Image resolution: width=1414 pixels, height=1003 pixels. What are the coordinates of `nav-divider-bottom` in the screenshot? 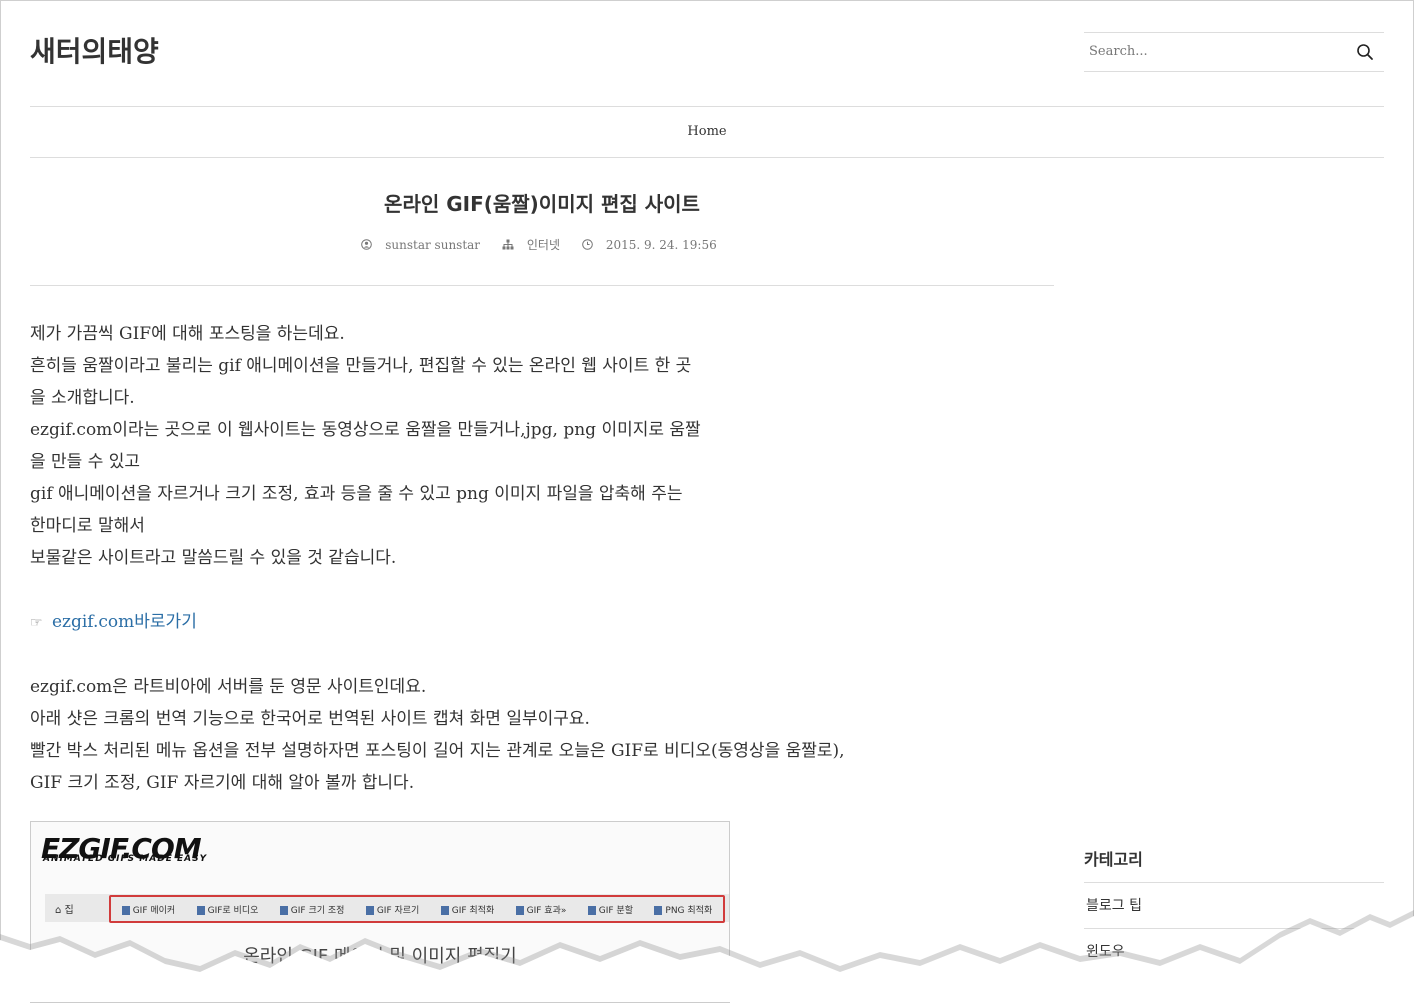 It's located at (707, 157).